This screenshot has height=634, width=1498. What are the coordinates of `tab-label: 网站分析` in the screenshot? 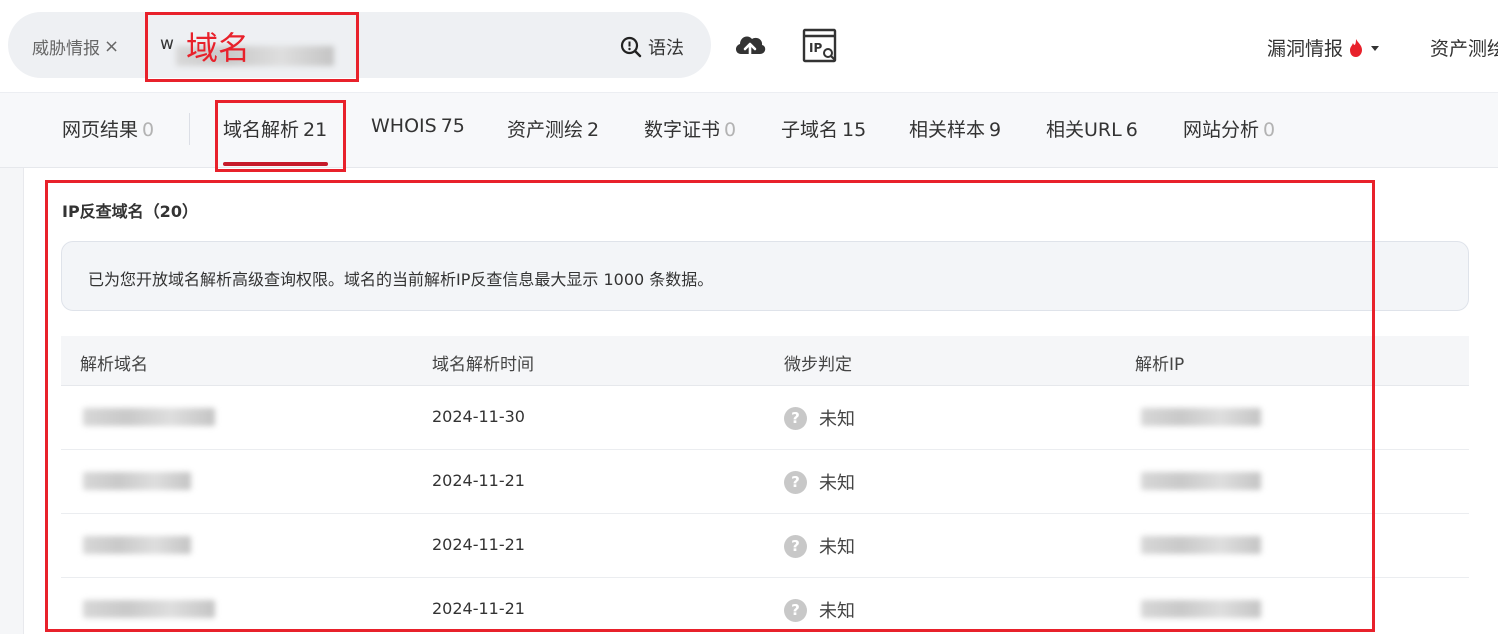 It's located at (1221, 130).